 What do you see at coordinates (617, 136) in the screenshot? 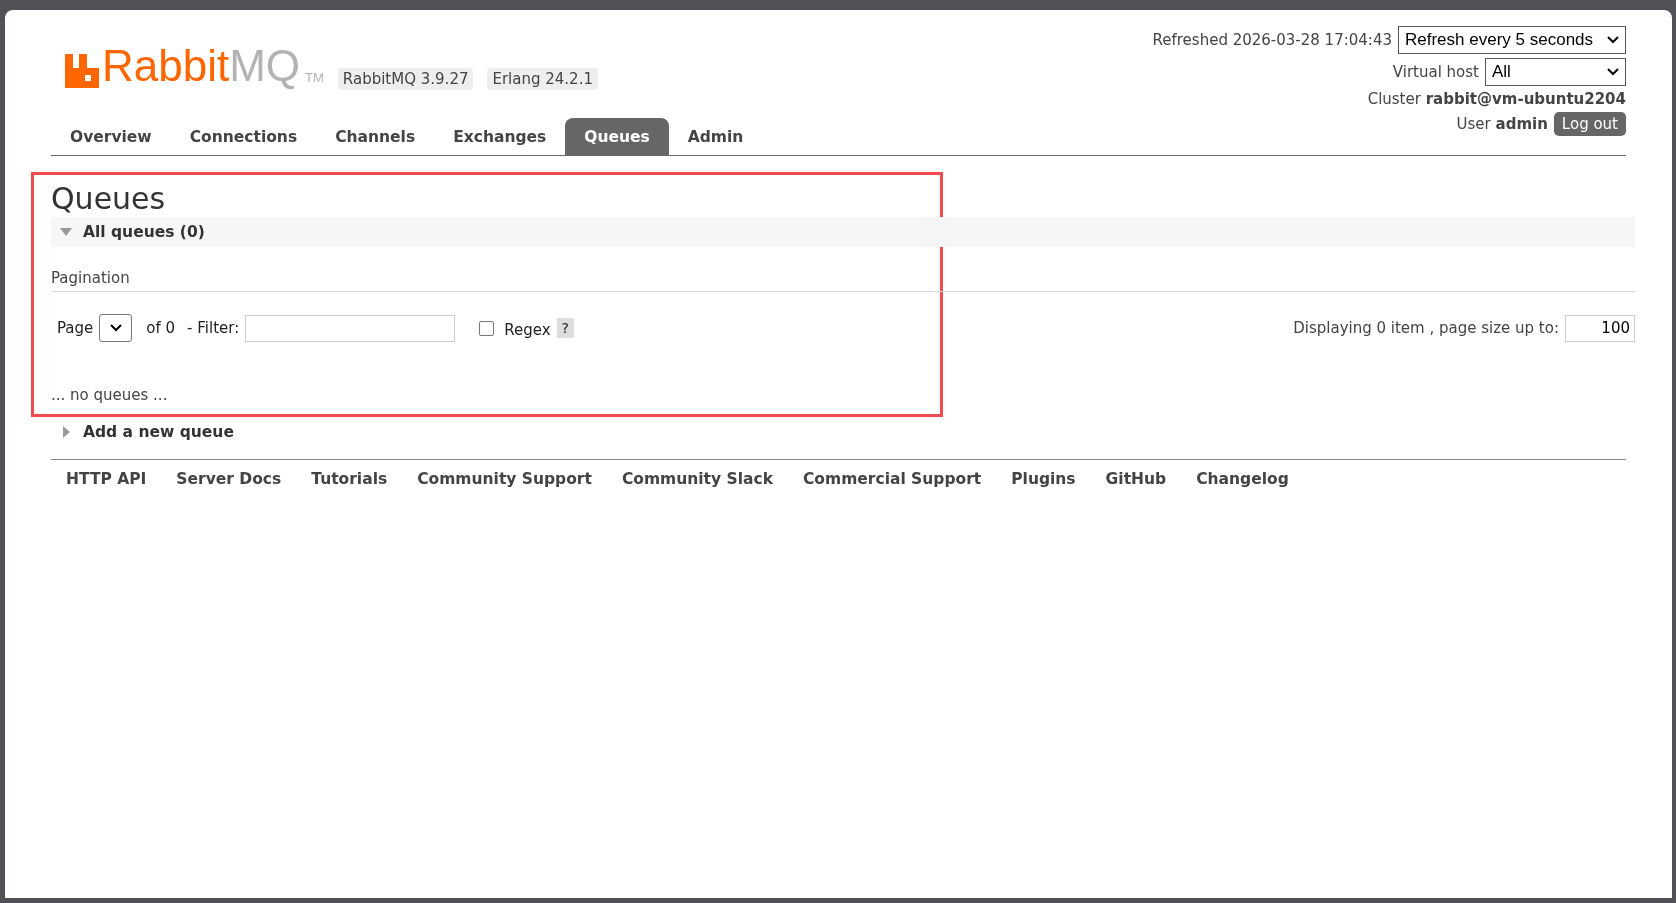
I see `nav-tab: Queues` at bounding box center [617, 136].